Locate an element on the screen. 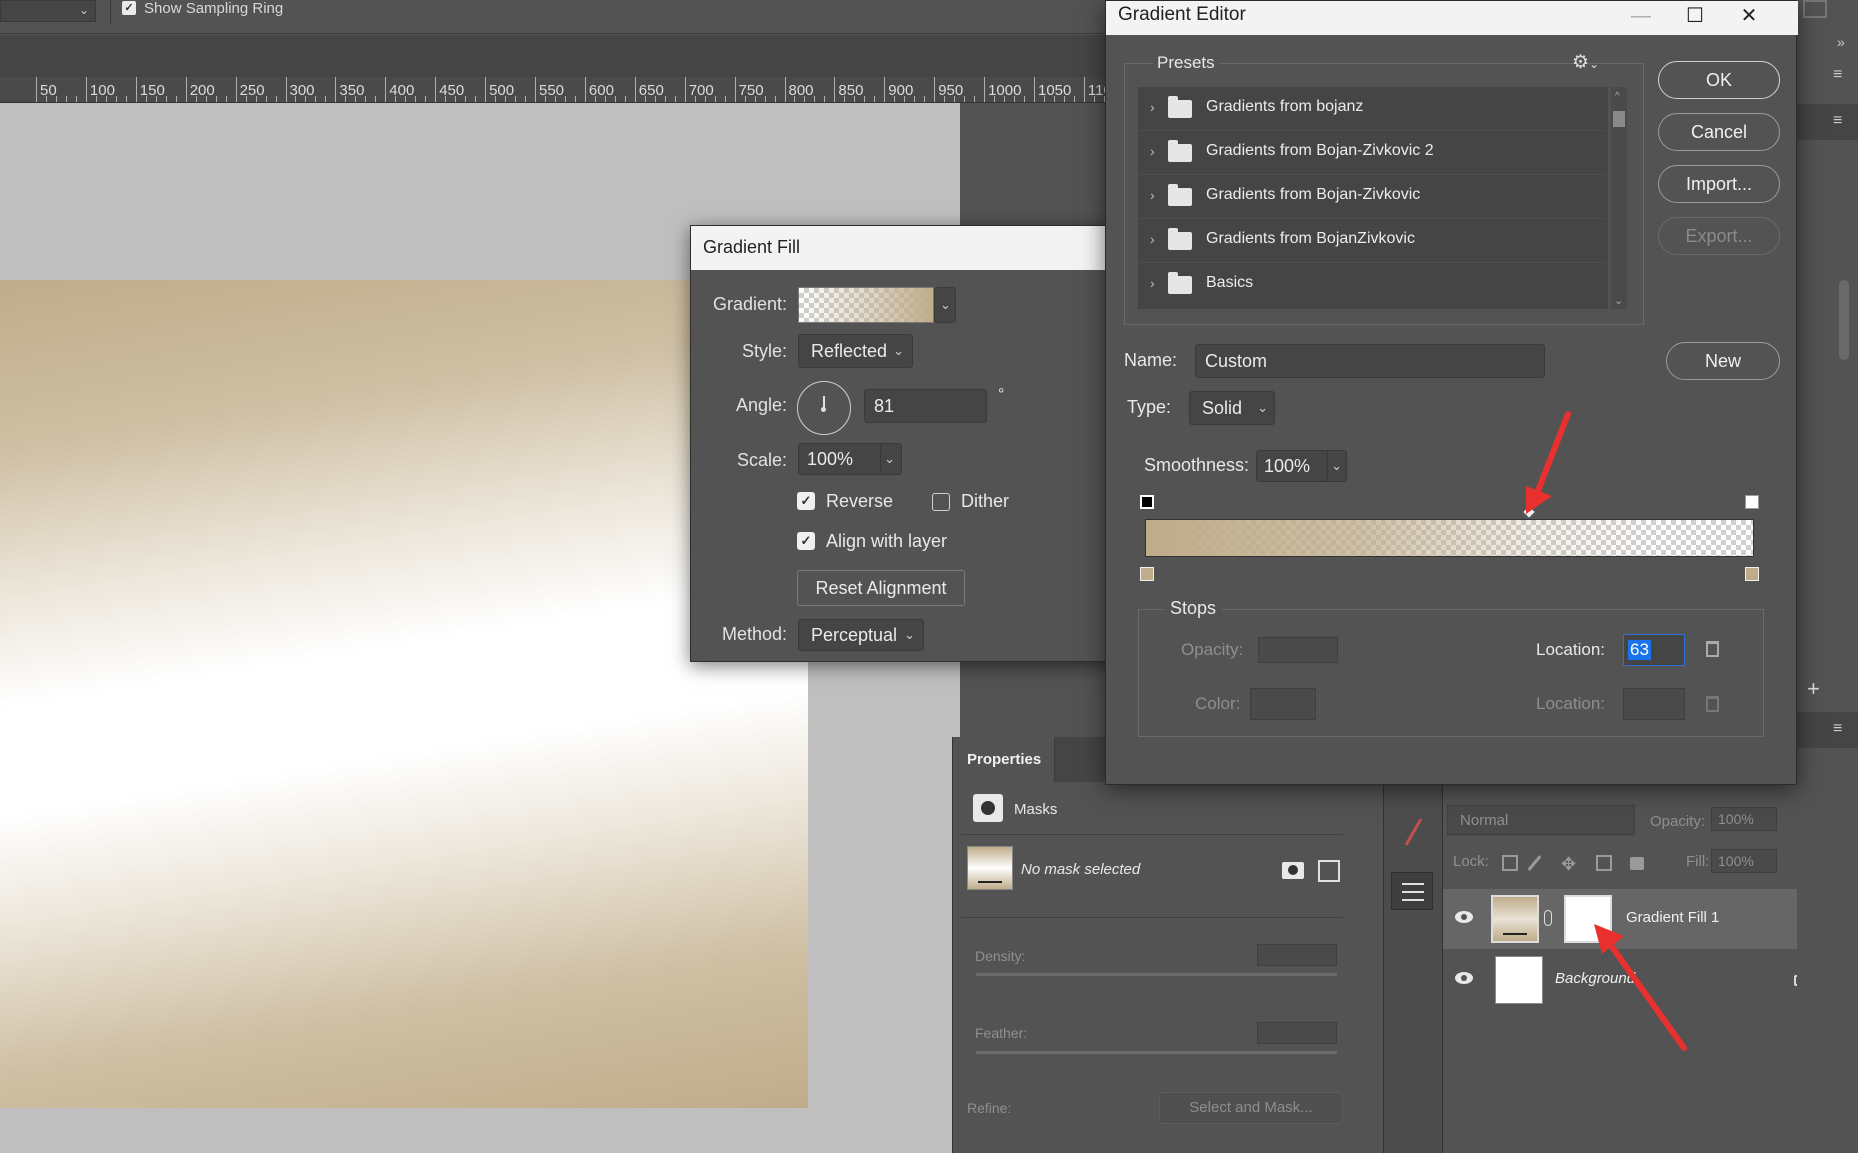 The width and height of the screenshot is (1858, 1153). tool-preset-dropdown: ⌄ is located at coordinates (48, 11).